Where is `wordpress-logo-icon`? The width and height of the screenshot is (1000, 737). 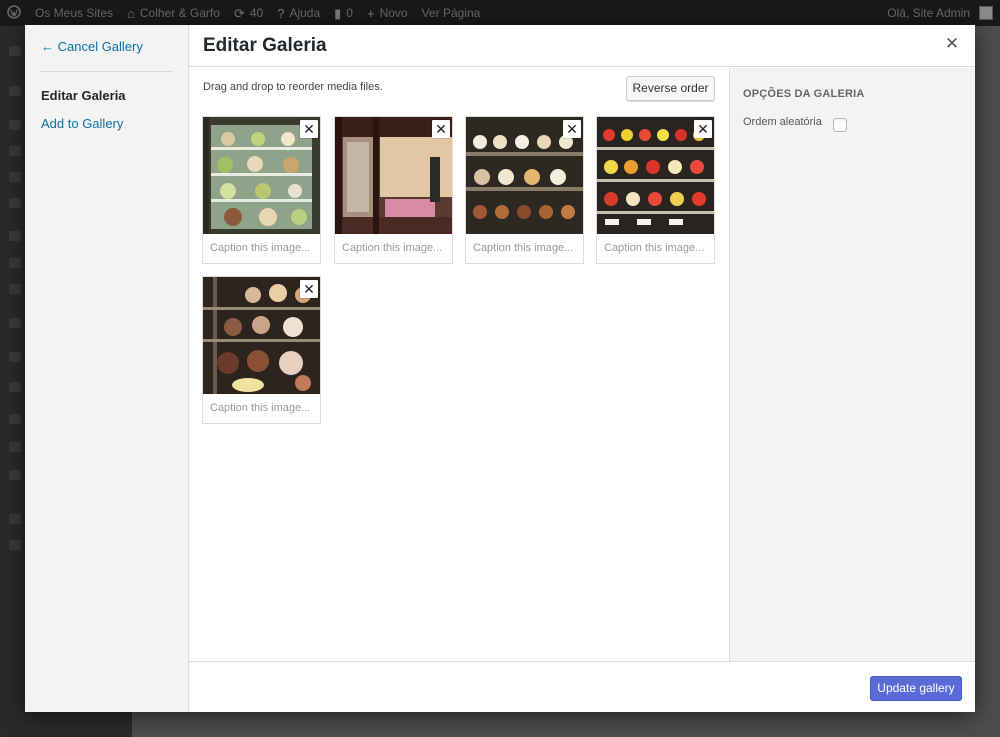
wordpress-logo-icon is located at coordinates (14, 13).